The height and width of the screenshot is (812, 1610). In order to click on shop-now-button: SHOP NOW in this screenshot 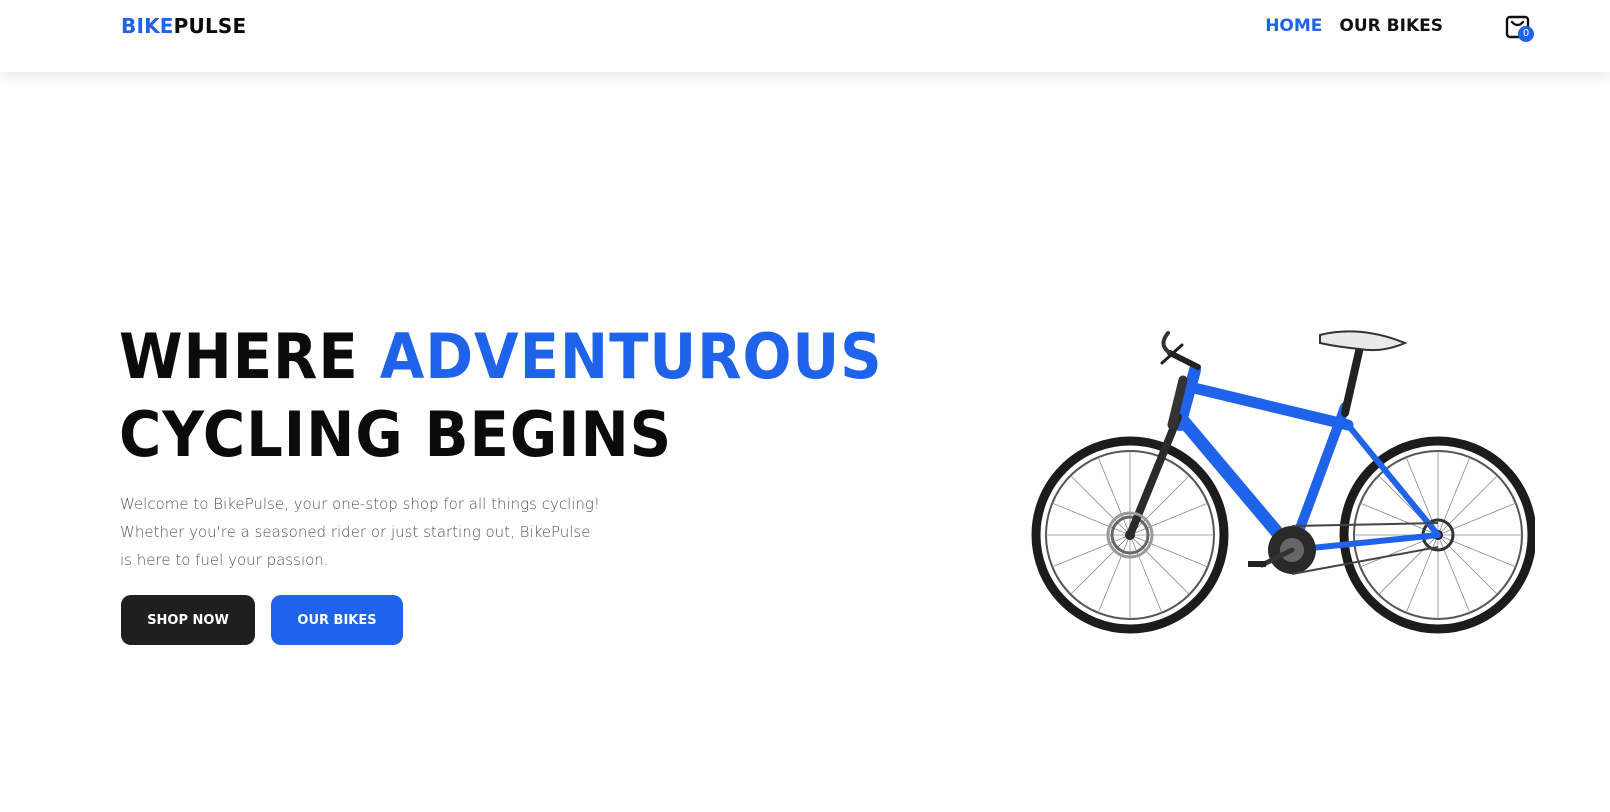, I will do `click(188, 620)`.